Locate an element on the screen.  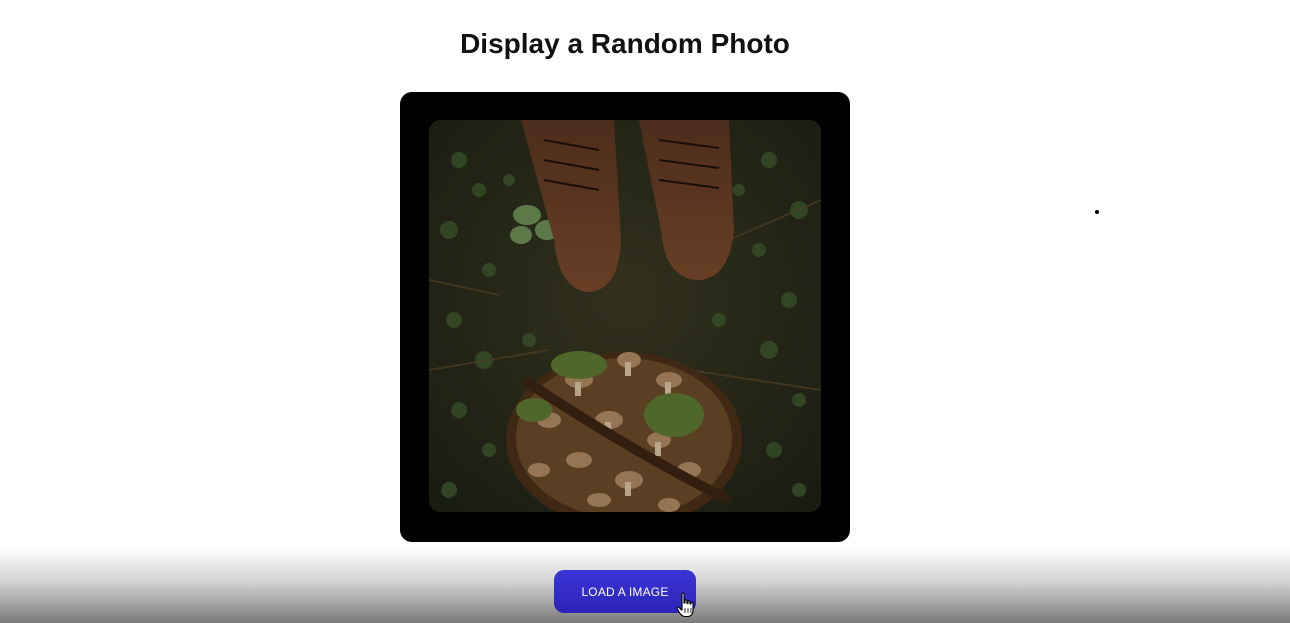
edge-marks is located at coordinates (1287, 365).